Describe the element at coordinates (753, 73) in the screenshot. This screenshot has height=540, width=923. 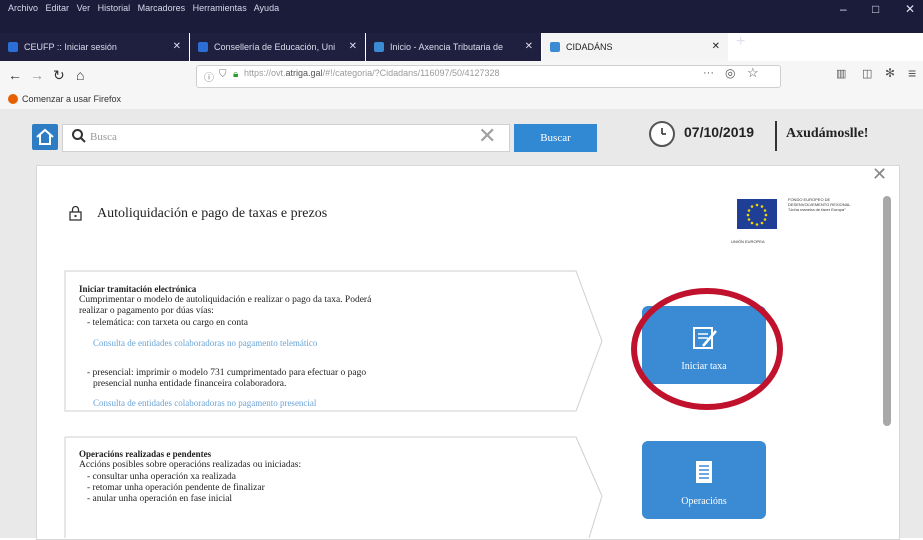
I see `bookmark-star-icon: ☆` at that location.